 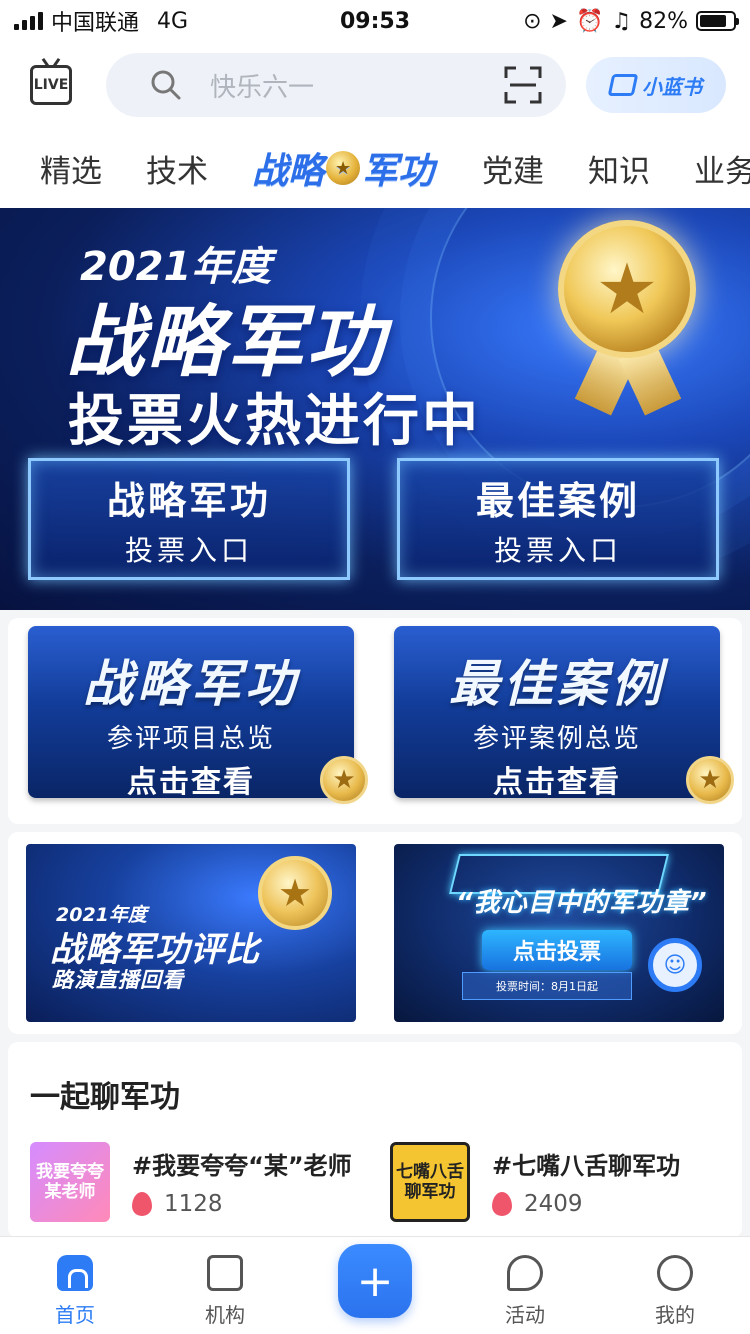 What do you see at coordinates (288, 171) in the screenshot?
I see `tab-special-part1: 战略` at bounding box center [288, 171].